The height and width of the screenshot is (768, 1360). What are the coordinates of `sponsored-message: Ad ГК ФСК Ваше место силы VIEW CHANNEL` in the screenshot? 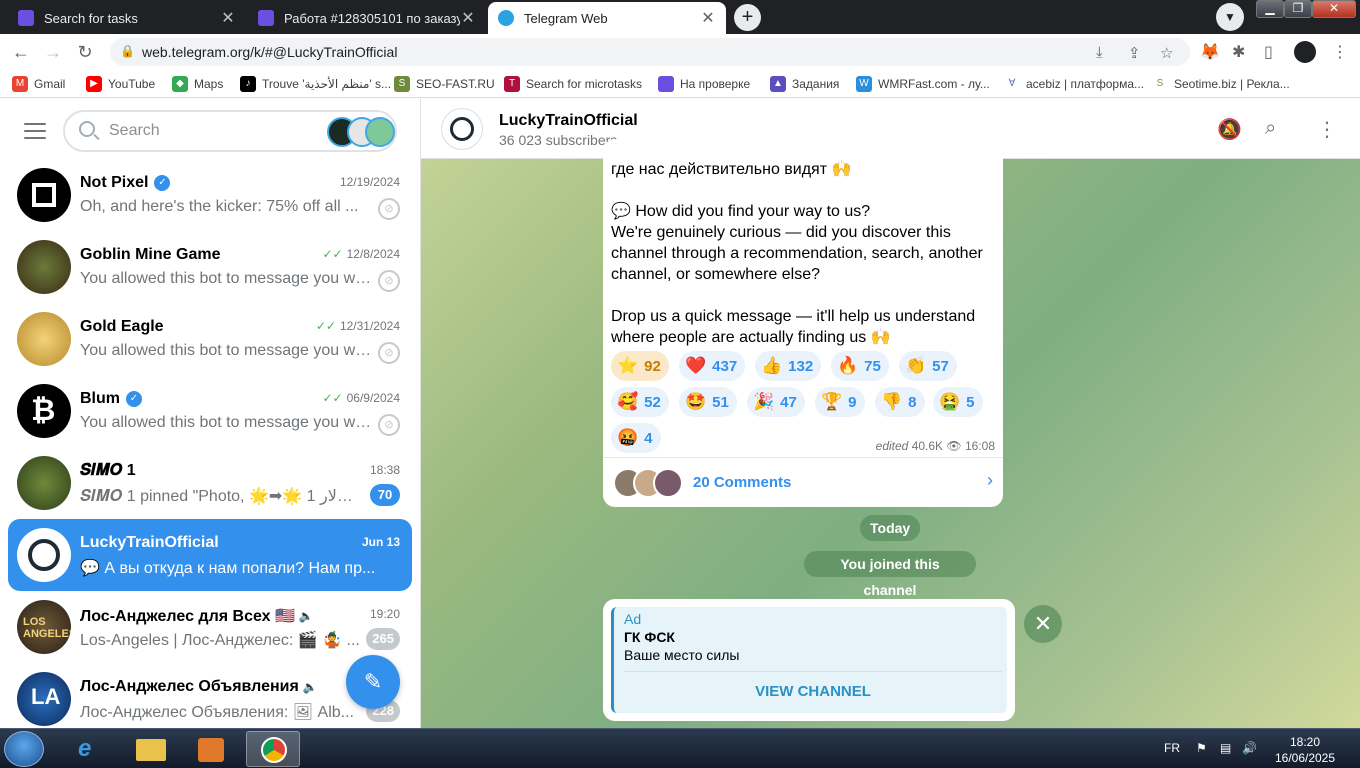 It's located at (809, 660).